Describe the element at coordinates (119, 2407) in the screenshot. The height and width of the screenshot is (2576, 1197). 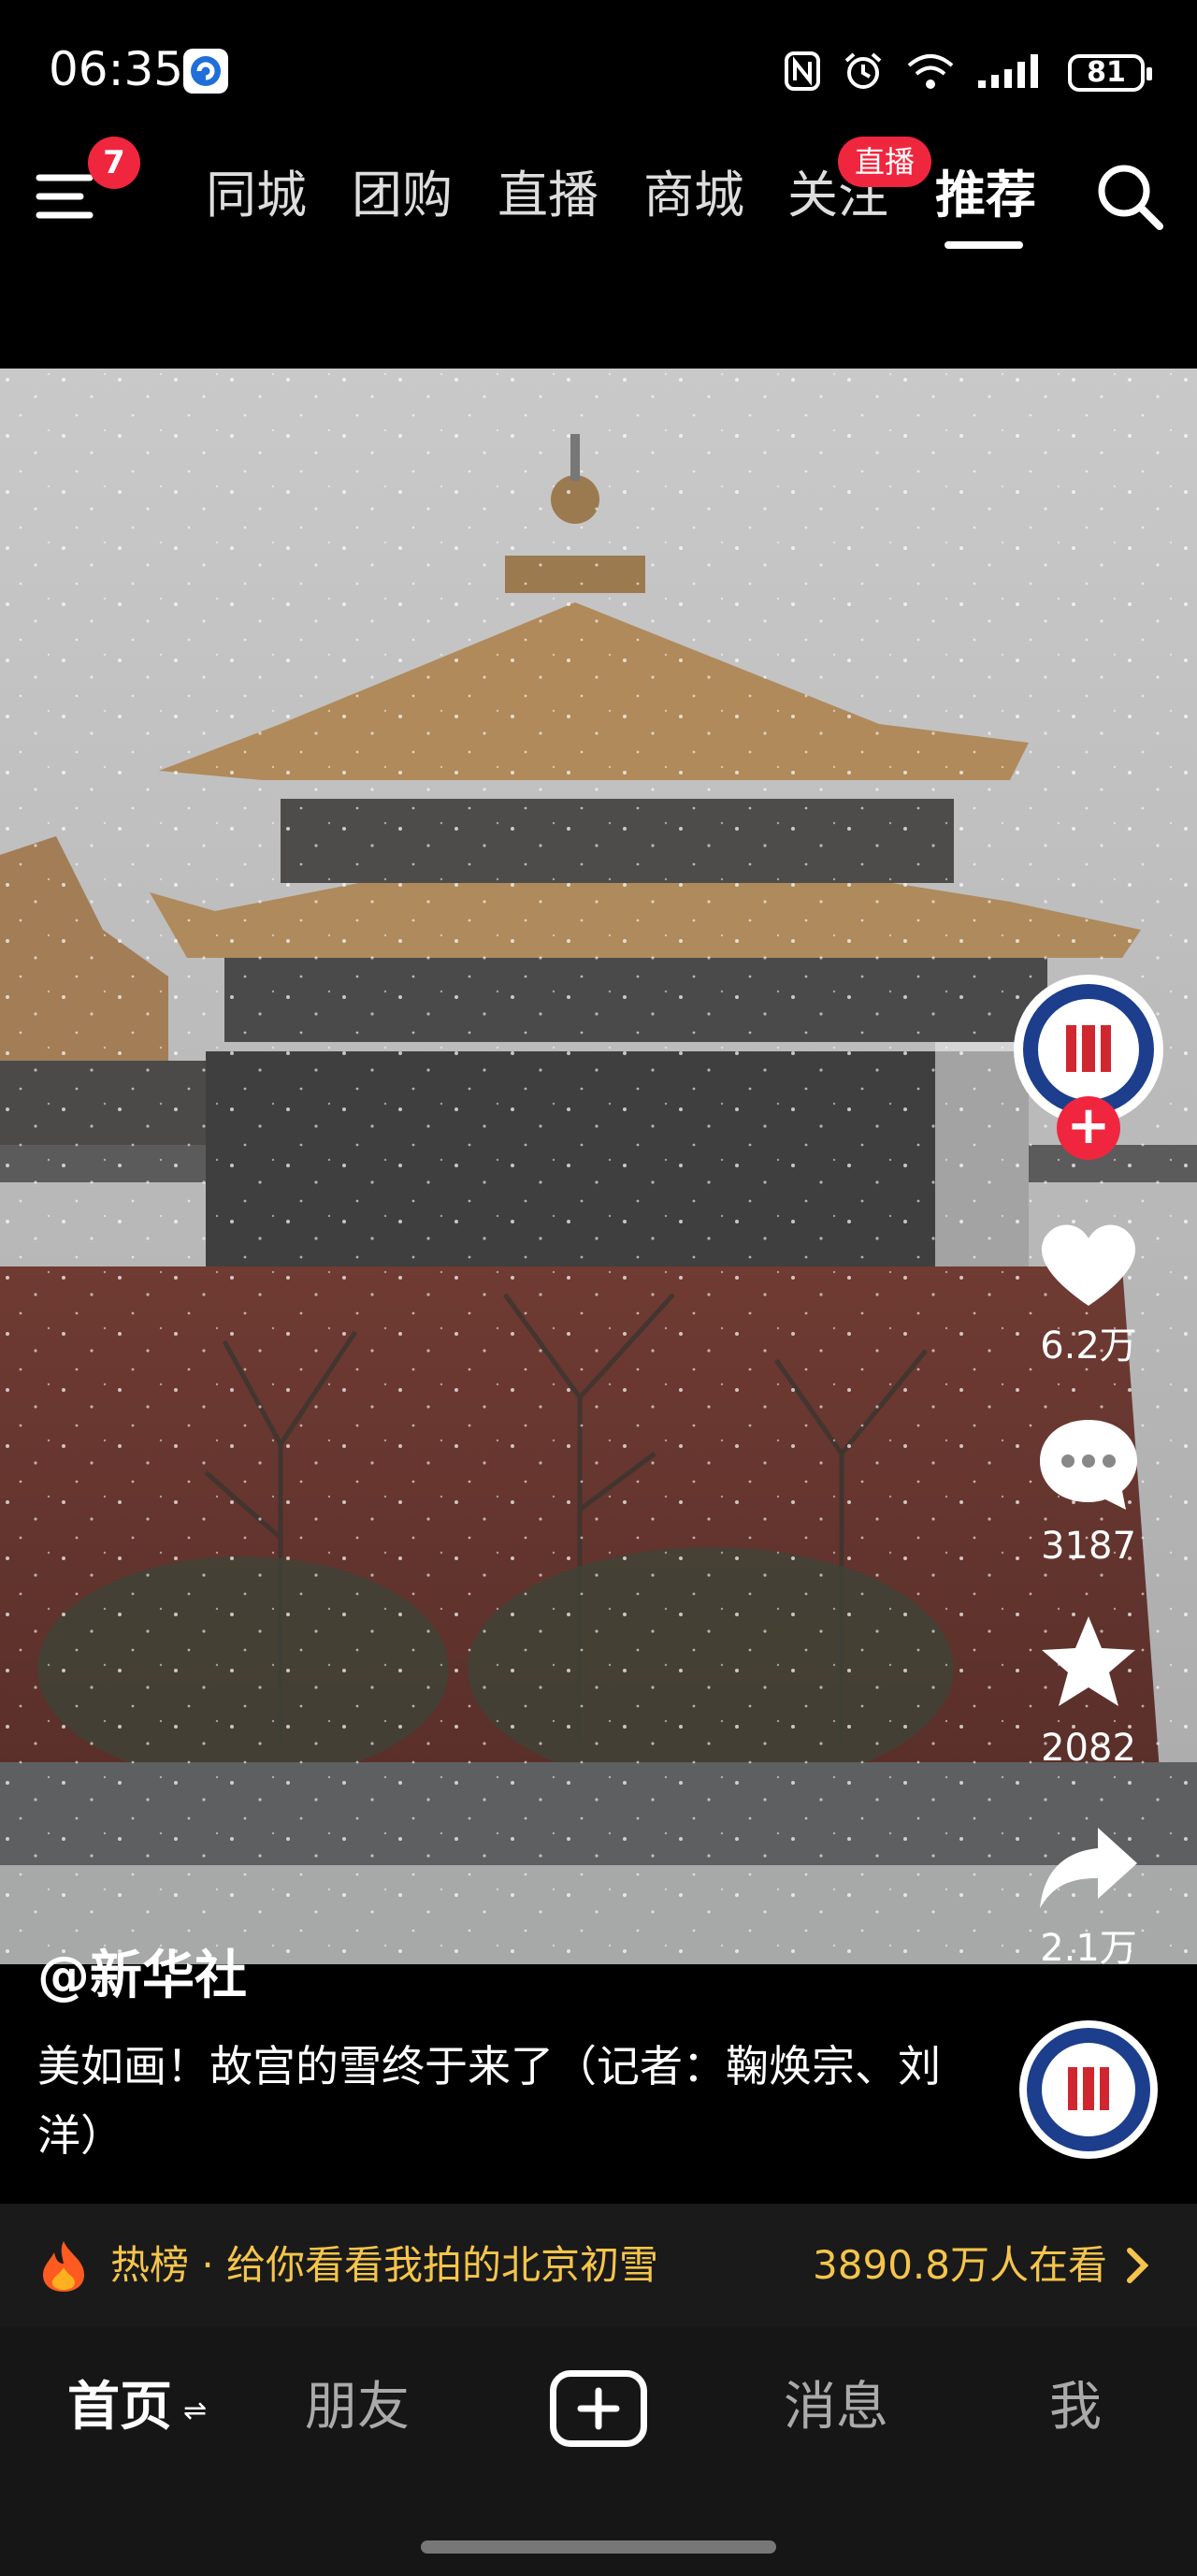
I see `tab-home: 首页` at that location.